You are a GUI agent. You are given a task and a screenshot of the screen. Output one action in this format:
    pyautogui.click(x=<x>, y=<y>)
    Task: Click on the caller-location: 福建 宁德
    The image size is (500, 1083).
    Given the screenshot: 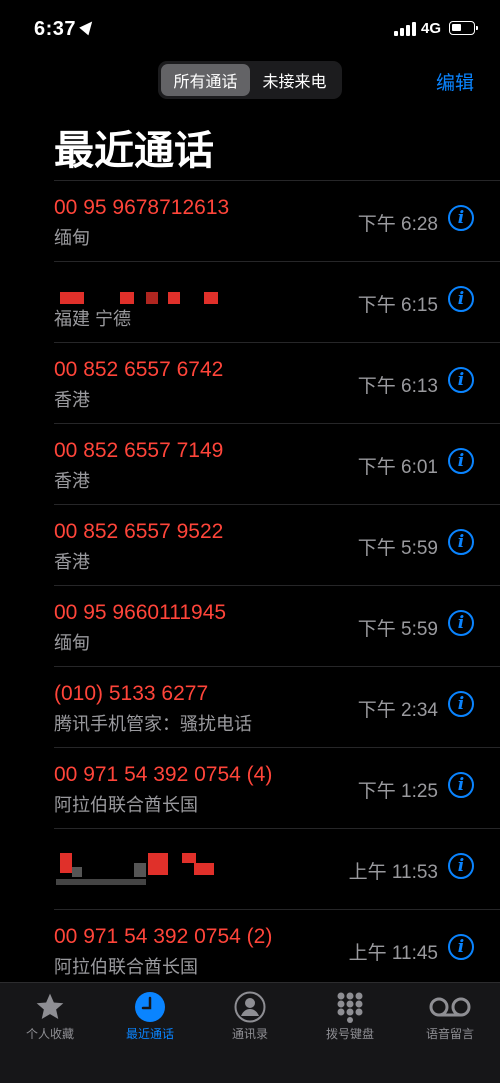 What is the action you would take?
    pyautogui.click(x=93, y=319)
    